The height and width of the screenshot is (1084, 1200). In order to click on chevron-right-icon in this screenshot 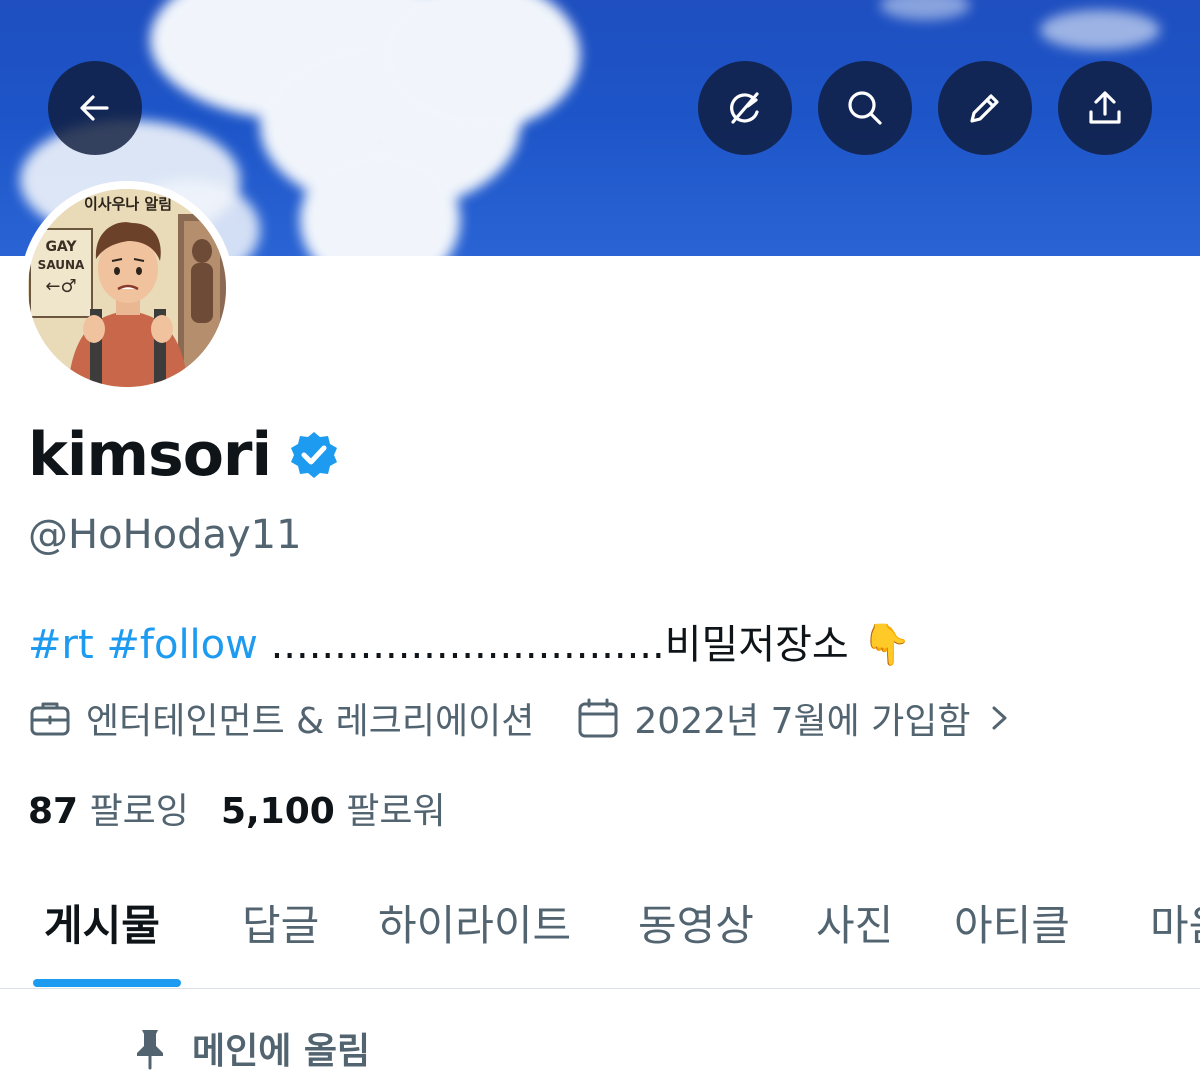, I will do `click(1000, 718)`.